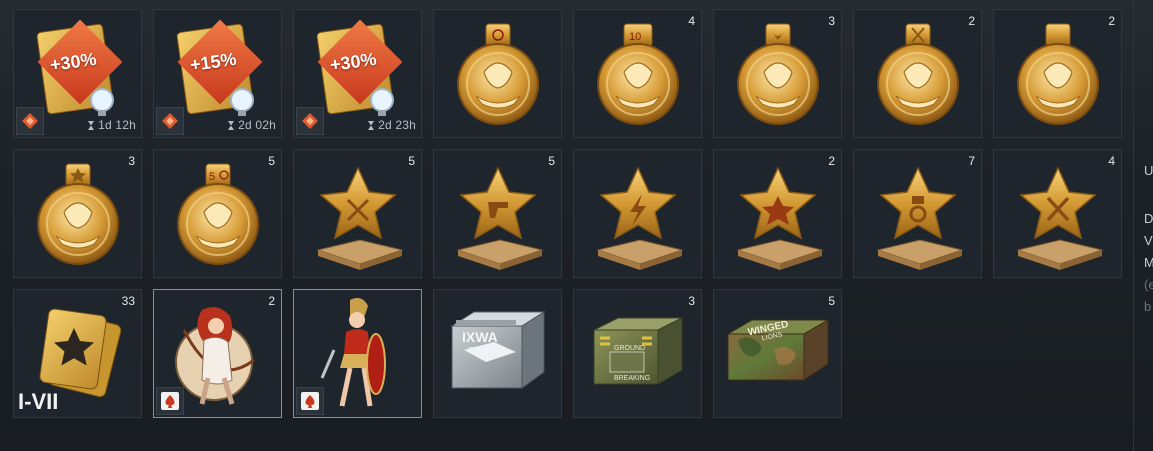 This screenshot has width=1153, height=451. Describe the element at coordinates (1148, 262) in the screenshot. I see `side-panel-text-4: M` at that location.